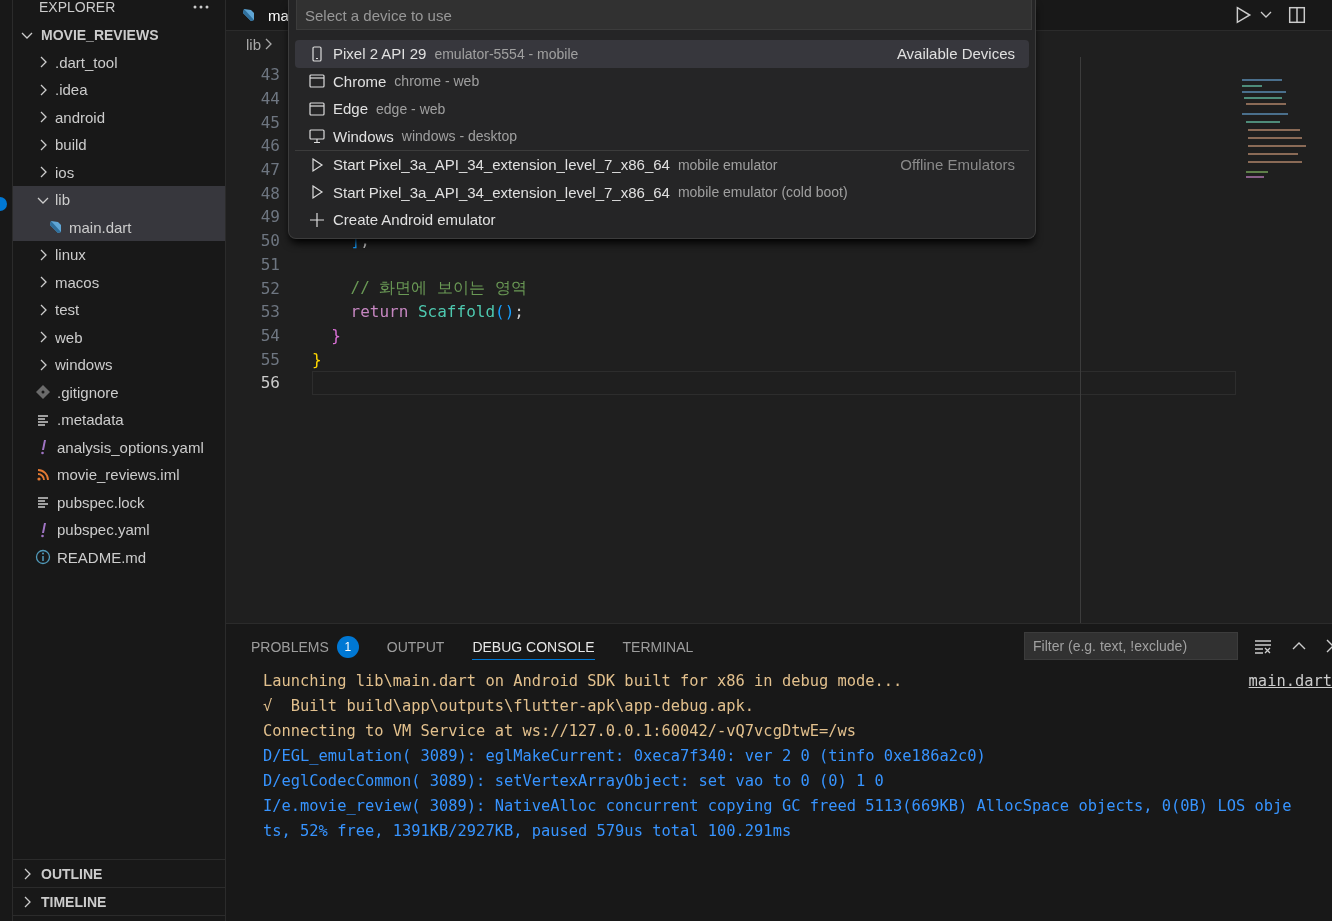 Image resolution: width=1332 pixels, height=921 pixels. What do you see at coordinates (438, 288) in the screenshot?
I see `code-line: // 화면에 보이는 영역` at bounding box center [438, 288].